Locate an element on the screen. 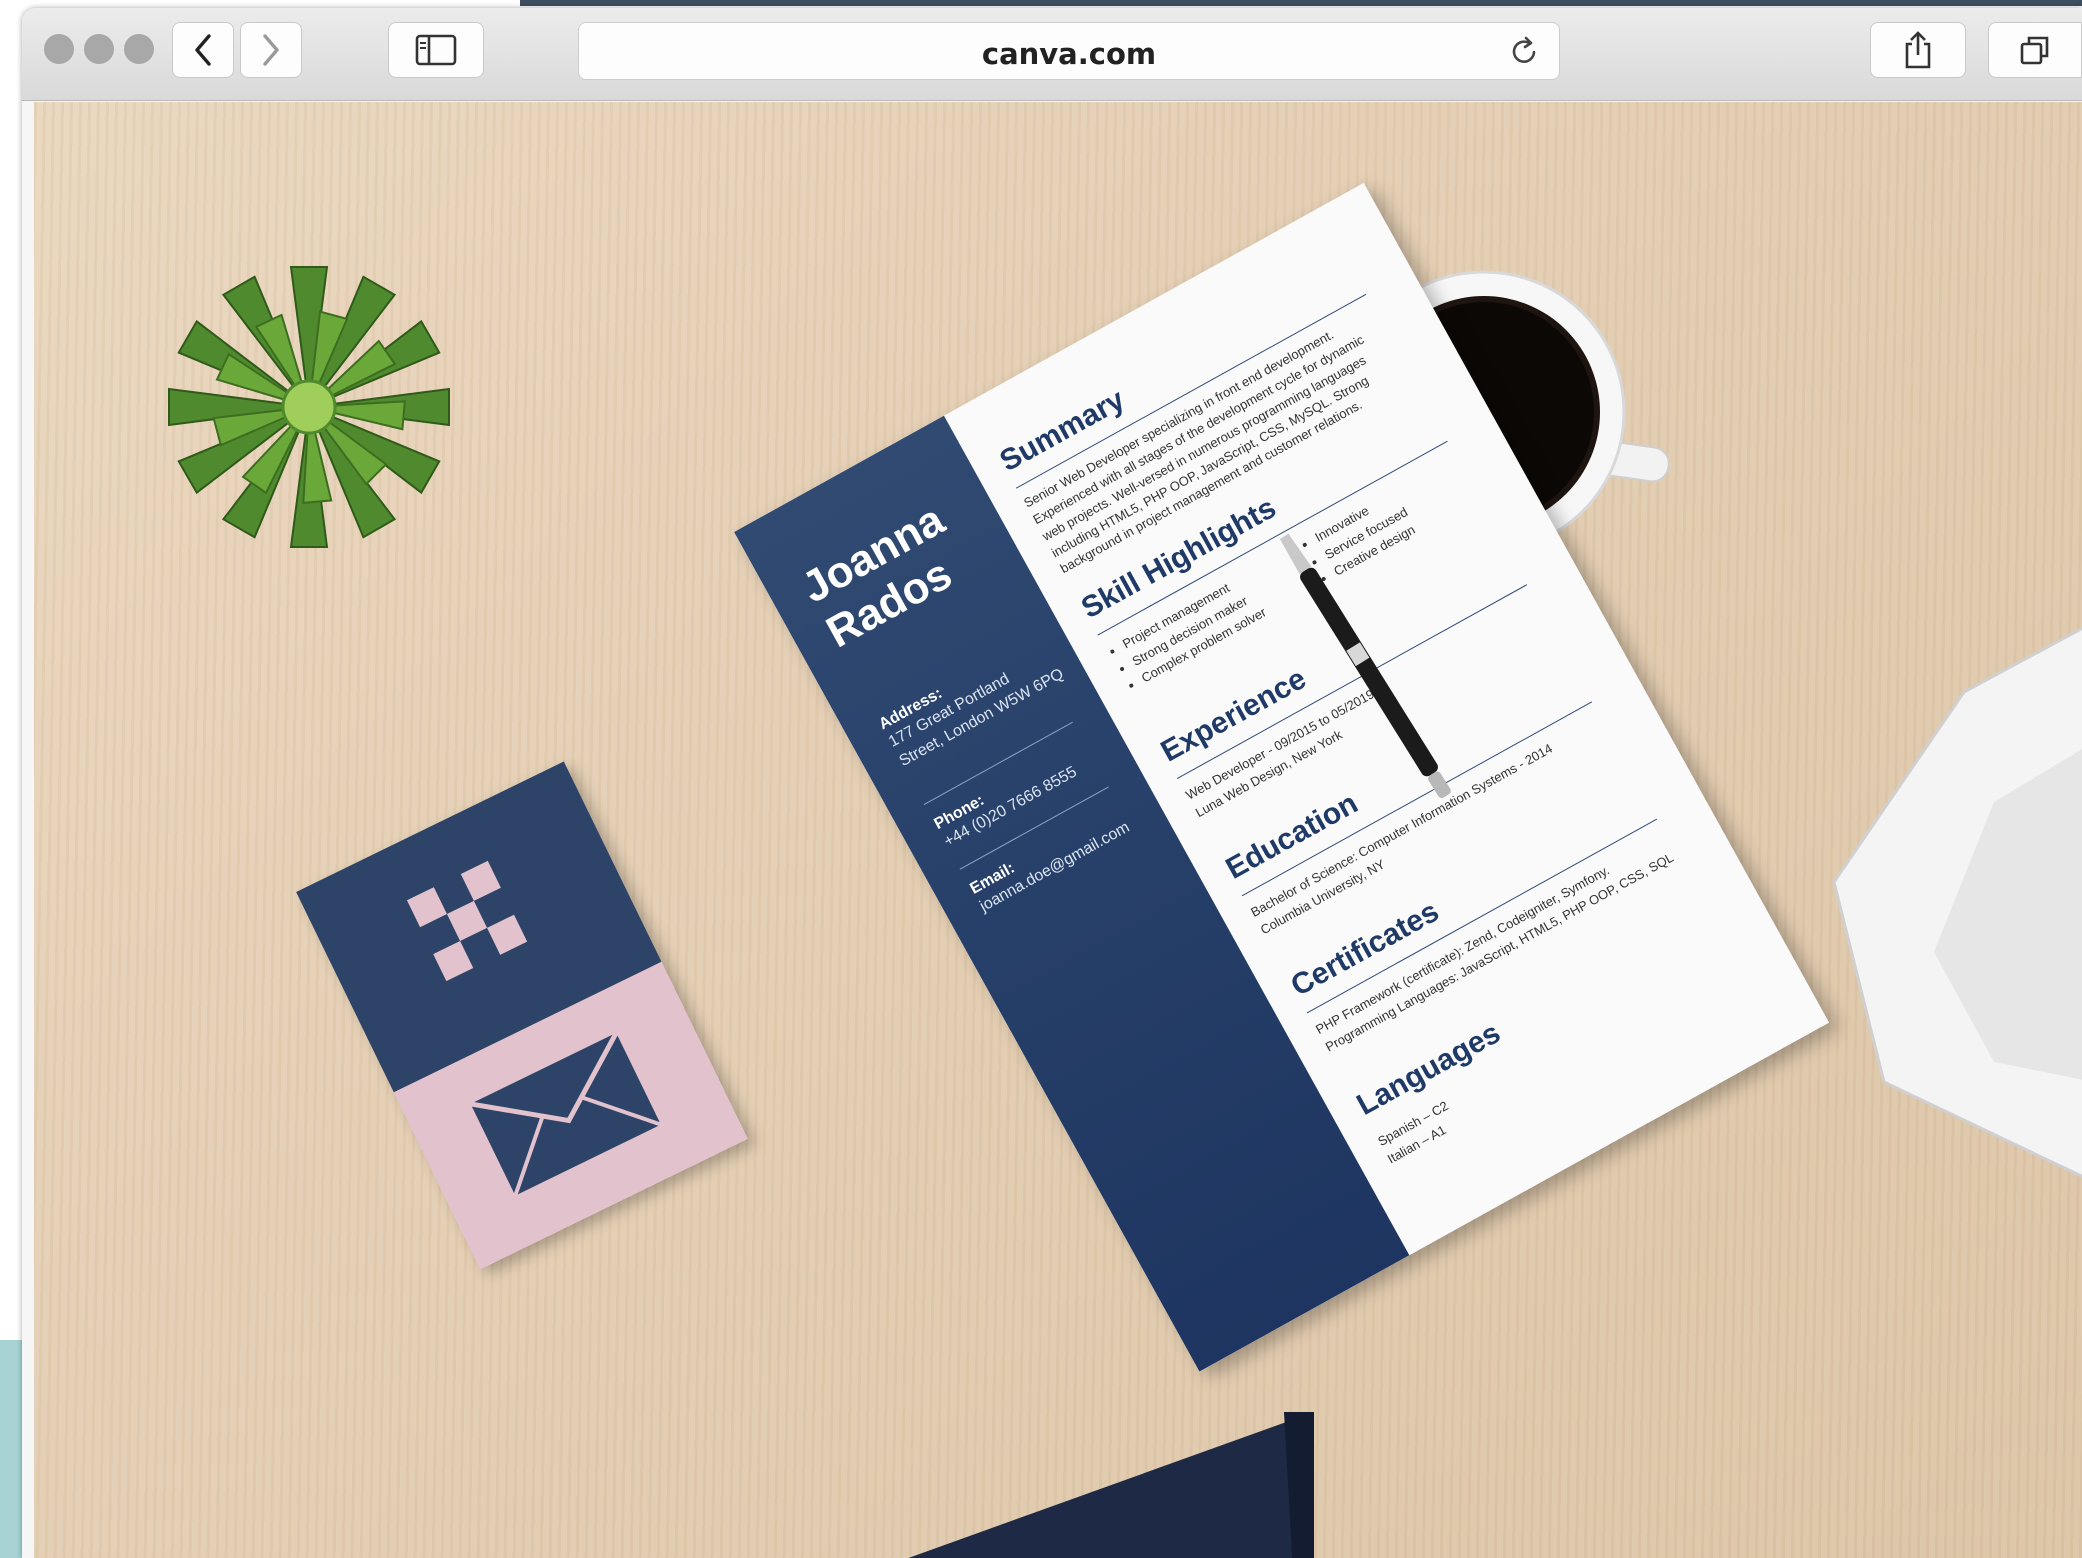  tabs-icon is located at coordinates (2034, 50).